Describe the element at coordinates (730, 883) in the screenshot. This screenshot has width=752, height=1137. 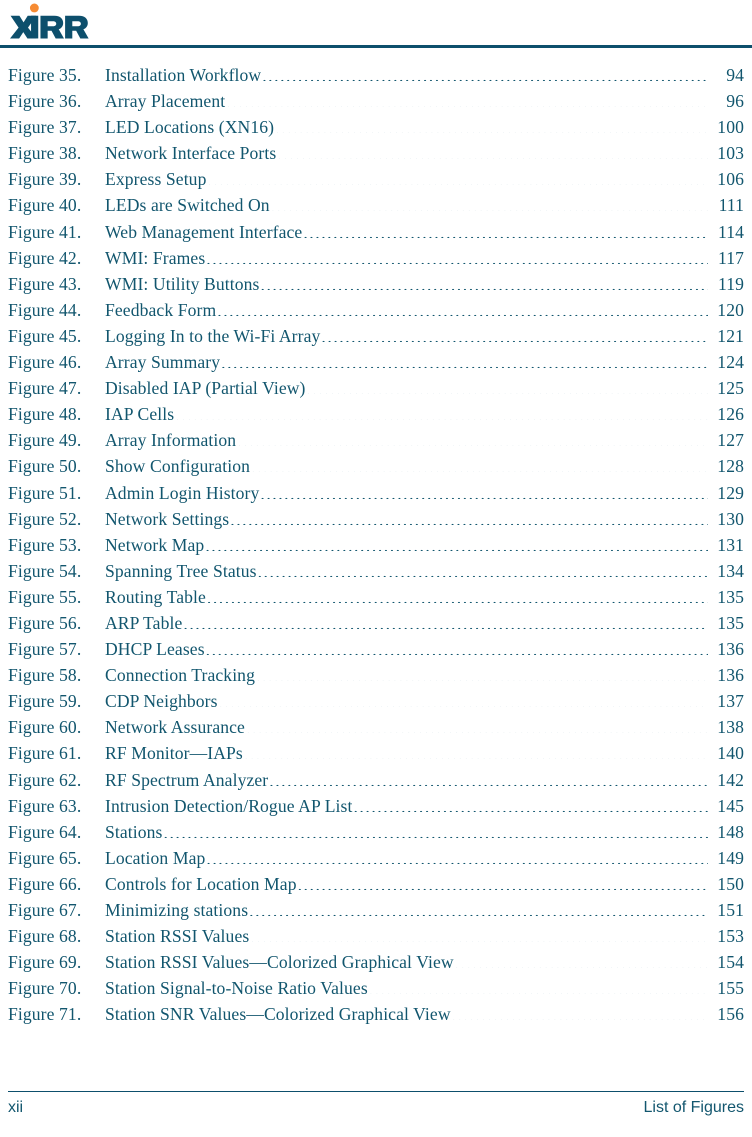
I see `figure-entry-page-number: 150` at that location.